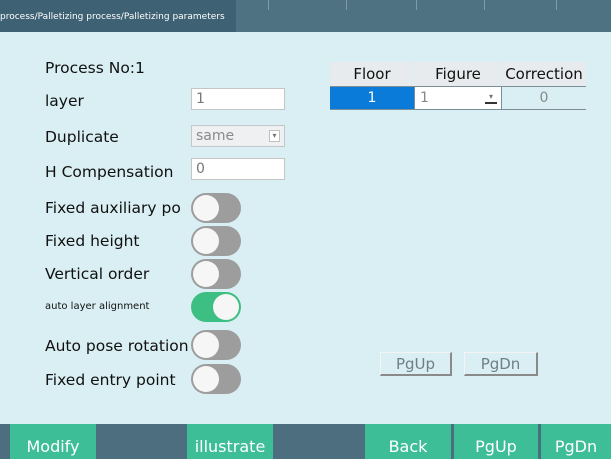 Image resolution: width=611 pixels, height=459 pixels. Describe the element at coordinates (97, 306) in the screenshot. I see `auto-layer-alignment-label: auto layer alignment` at that location.